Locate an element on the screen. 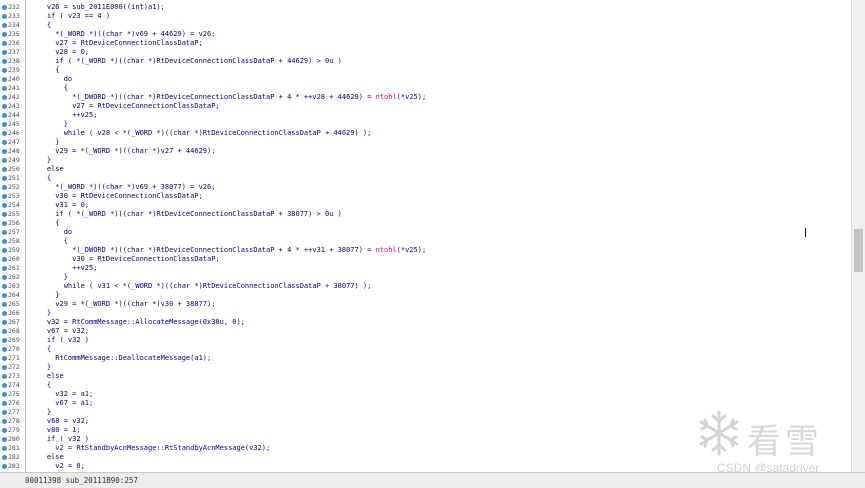 The height and width of the screenshot is (488, 865). code-line: 234 { is located at coordinates (426, 25).